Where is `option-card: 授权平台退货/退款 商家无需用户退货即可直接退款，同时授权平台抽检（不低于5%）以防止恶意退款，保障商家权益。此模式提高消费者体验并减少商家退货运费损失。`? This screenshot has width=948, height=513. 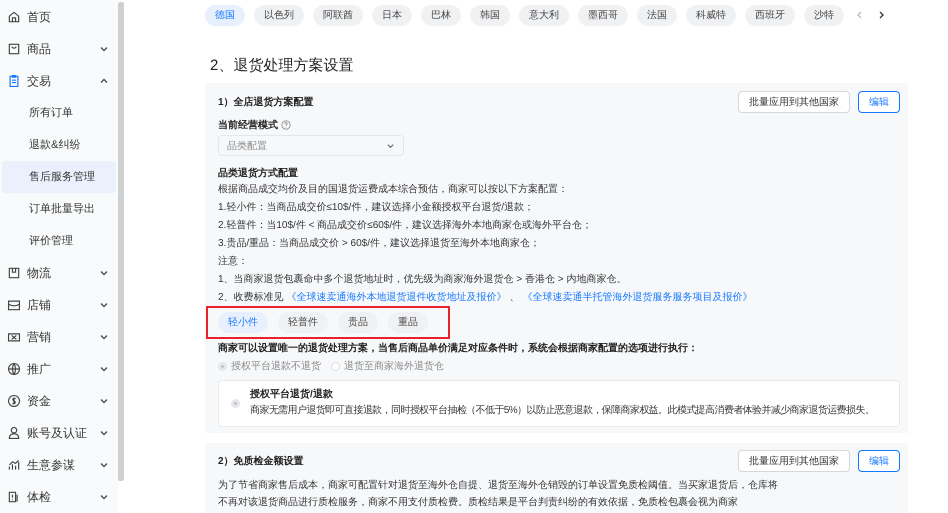 option-card: 授权平台退货/退款 商家无需用户退货即可直接退款，同时授权平台抽检（不低于5%）以防止恶意退款，保障商家权益。此模式提高消费者体验并减少商家退货运费损失。 is located at coordinates (559, 403).